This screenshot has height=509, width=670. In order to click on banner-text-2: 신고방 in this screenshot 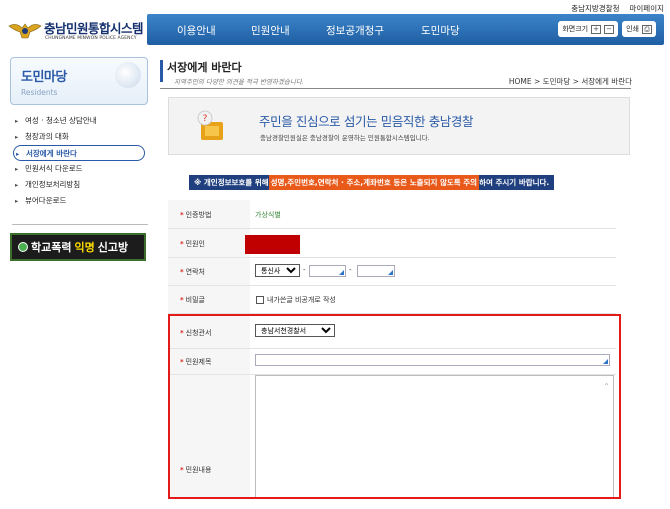, I will do `click(113, 247)`.